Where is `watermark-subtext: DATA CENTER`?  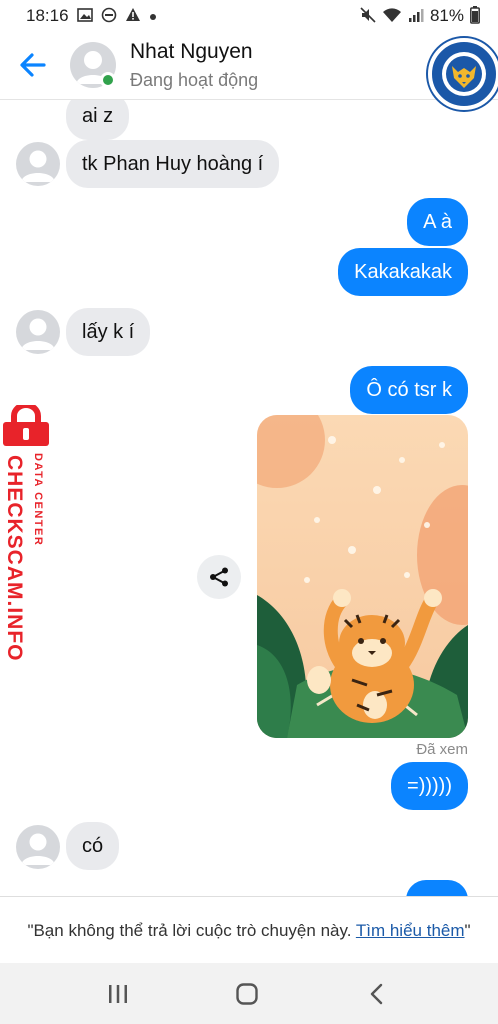
watermark-subtext: DATA CENTER is located at coordinates (38, 500).